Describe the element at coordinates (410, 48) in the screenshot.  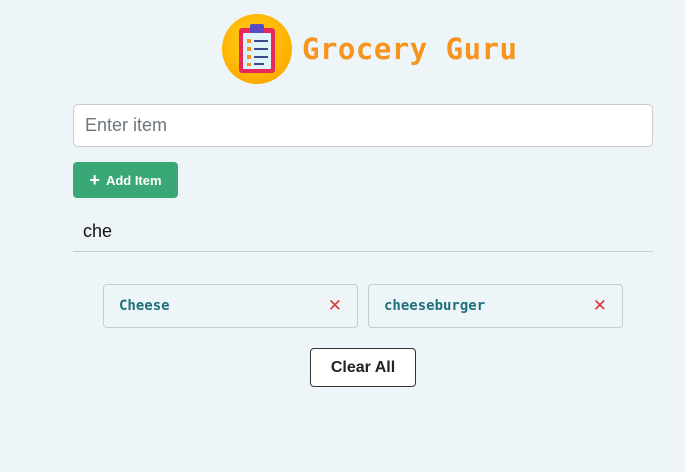
I see `app-title: Grocery Guru` at that location.